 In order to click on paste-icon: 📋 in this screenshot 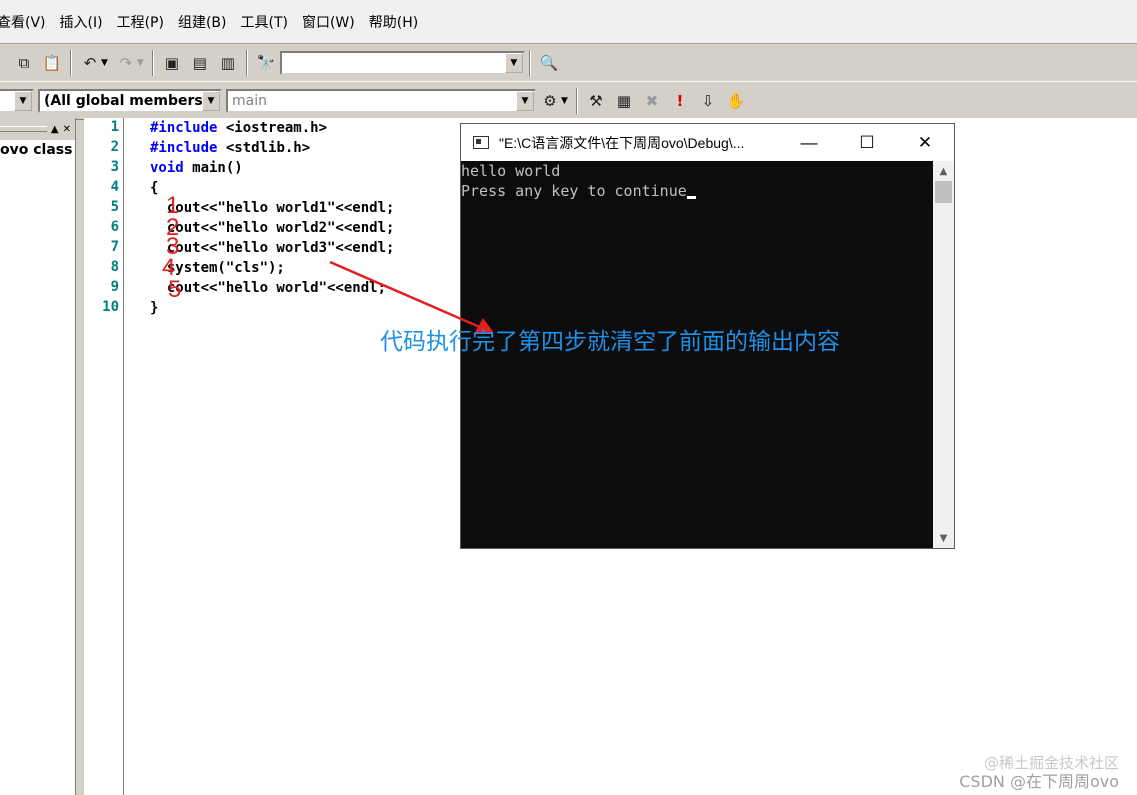, I will do `click(52, 63)`.